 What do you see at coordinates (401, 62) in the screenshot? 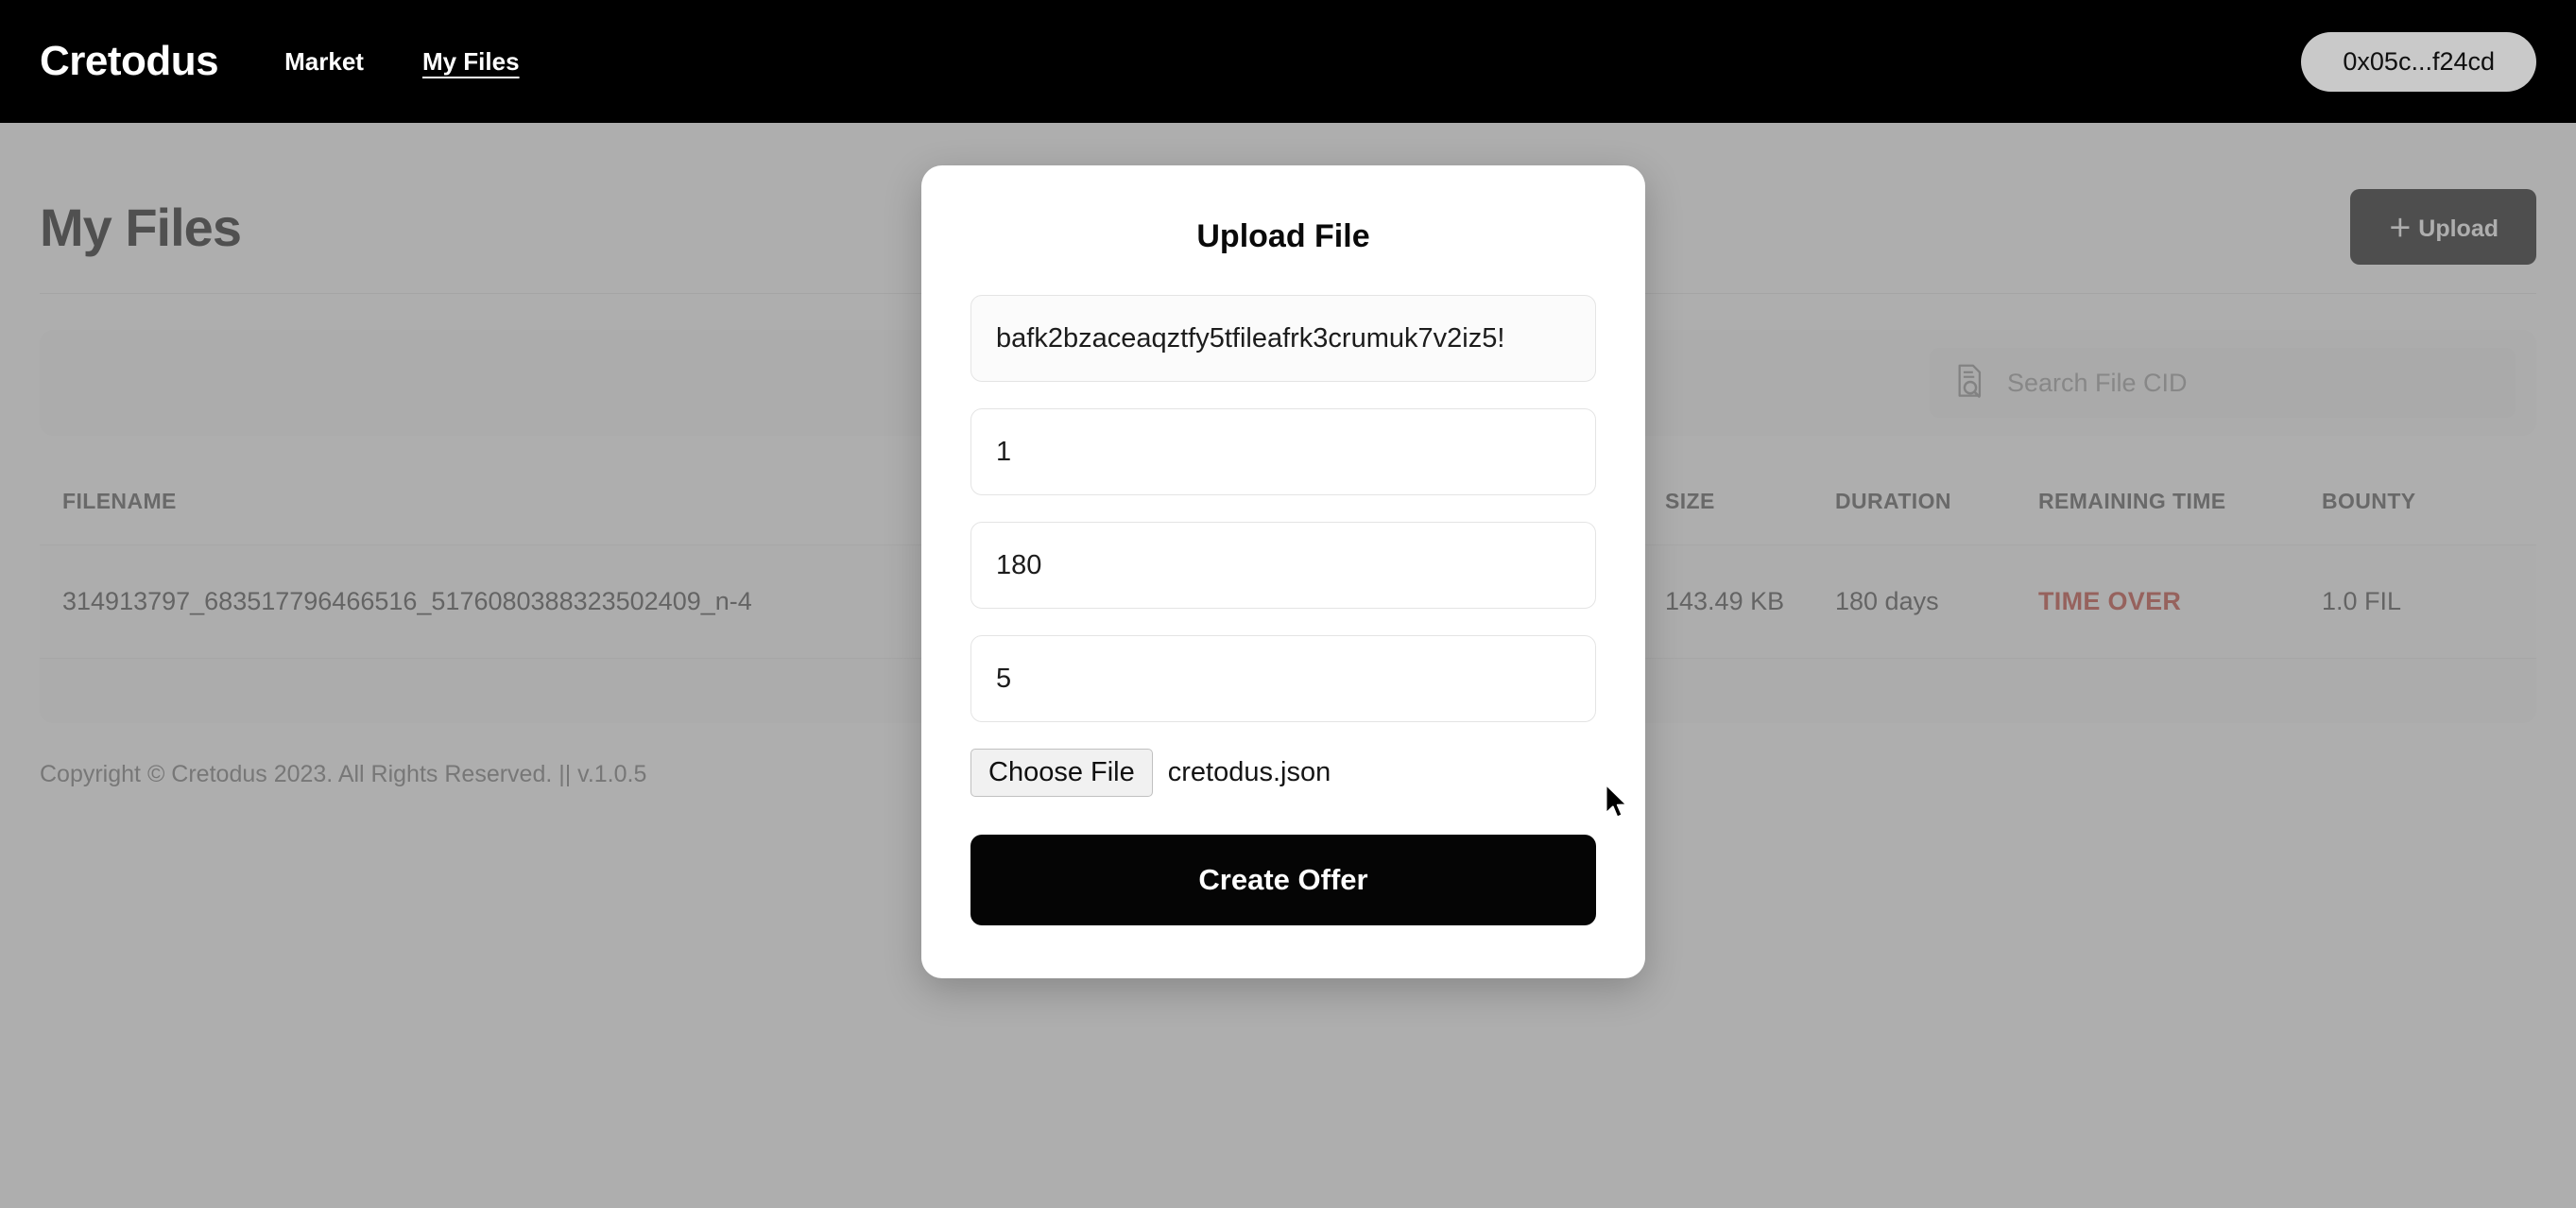
I see `main-nav: Market My Files` at bounding box center [401, 62].